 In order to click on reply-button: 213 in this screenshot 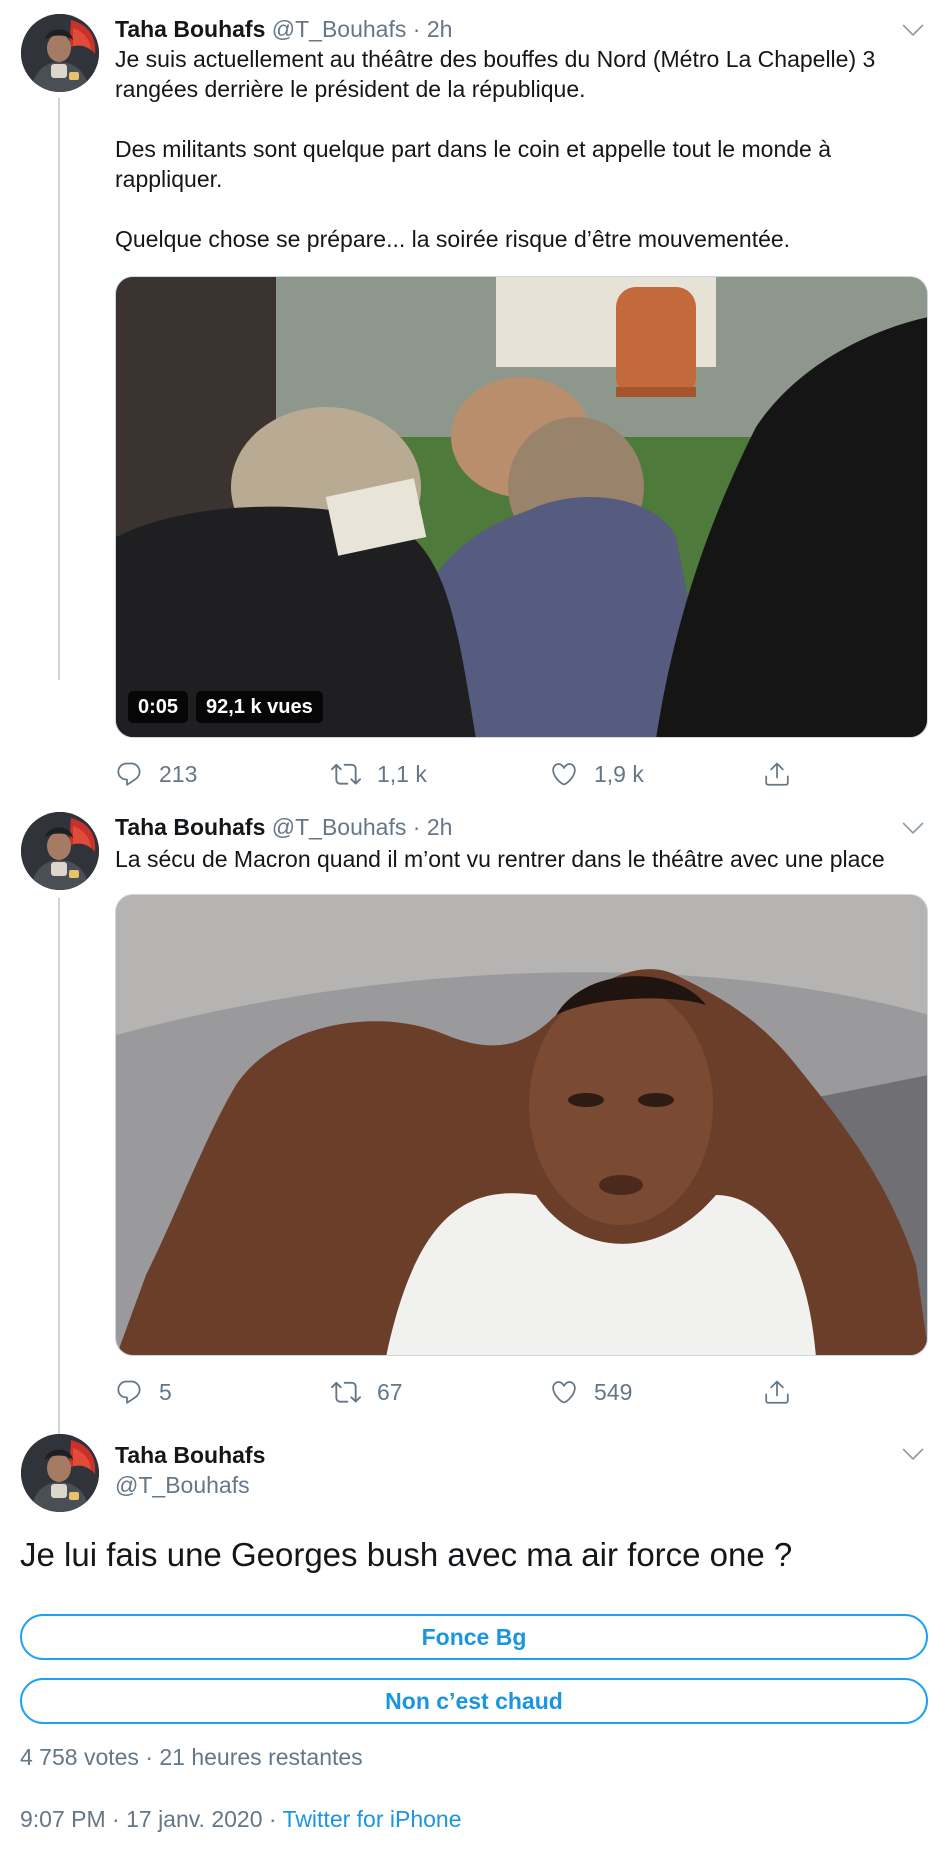, I will do `click(156, 774)`.